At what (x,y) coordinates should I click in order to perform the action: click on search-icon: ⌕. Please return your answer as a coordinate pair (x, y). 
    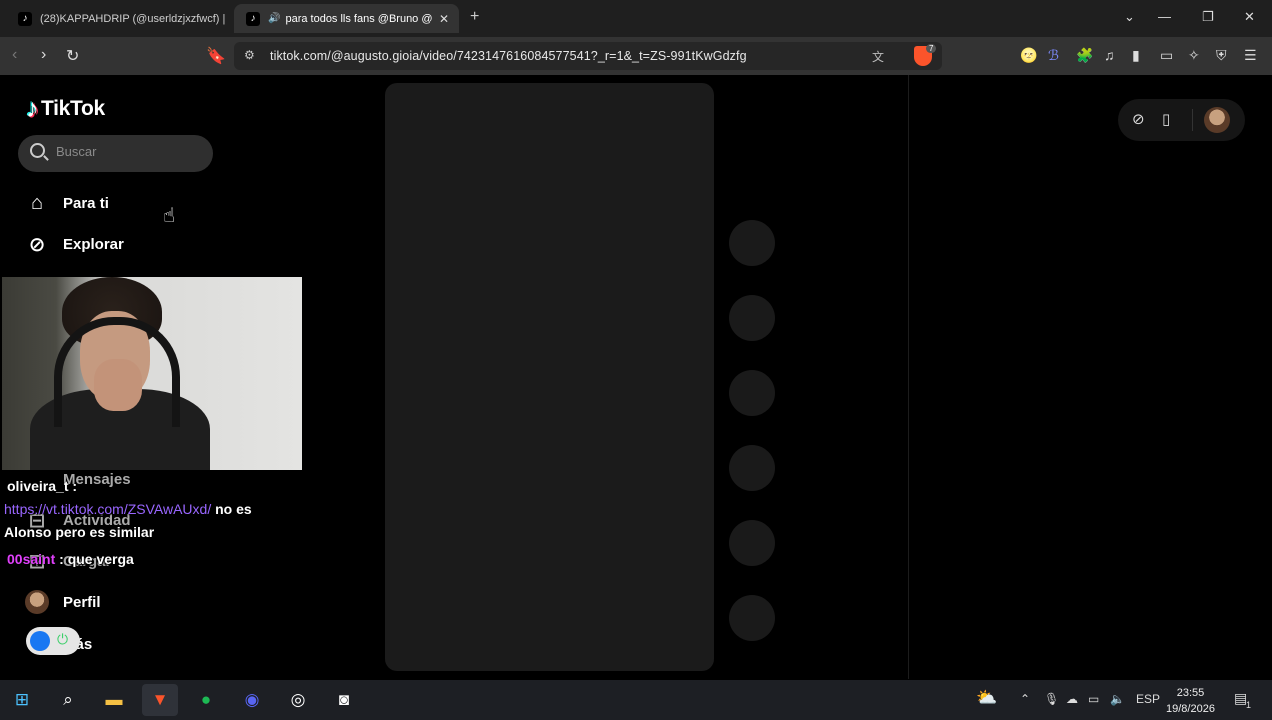
    Looking at the image, I should click on (68, 700).